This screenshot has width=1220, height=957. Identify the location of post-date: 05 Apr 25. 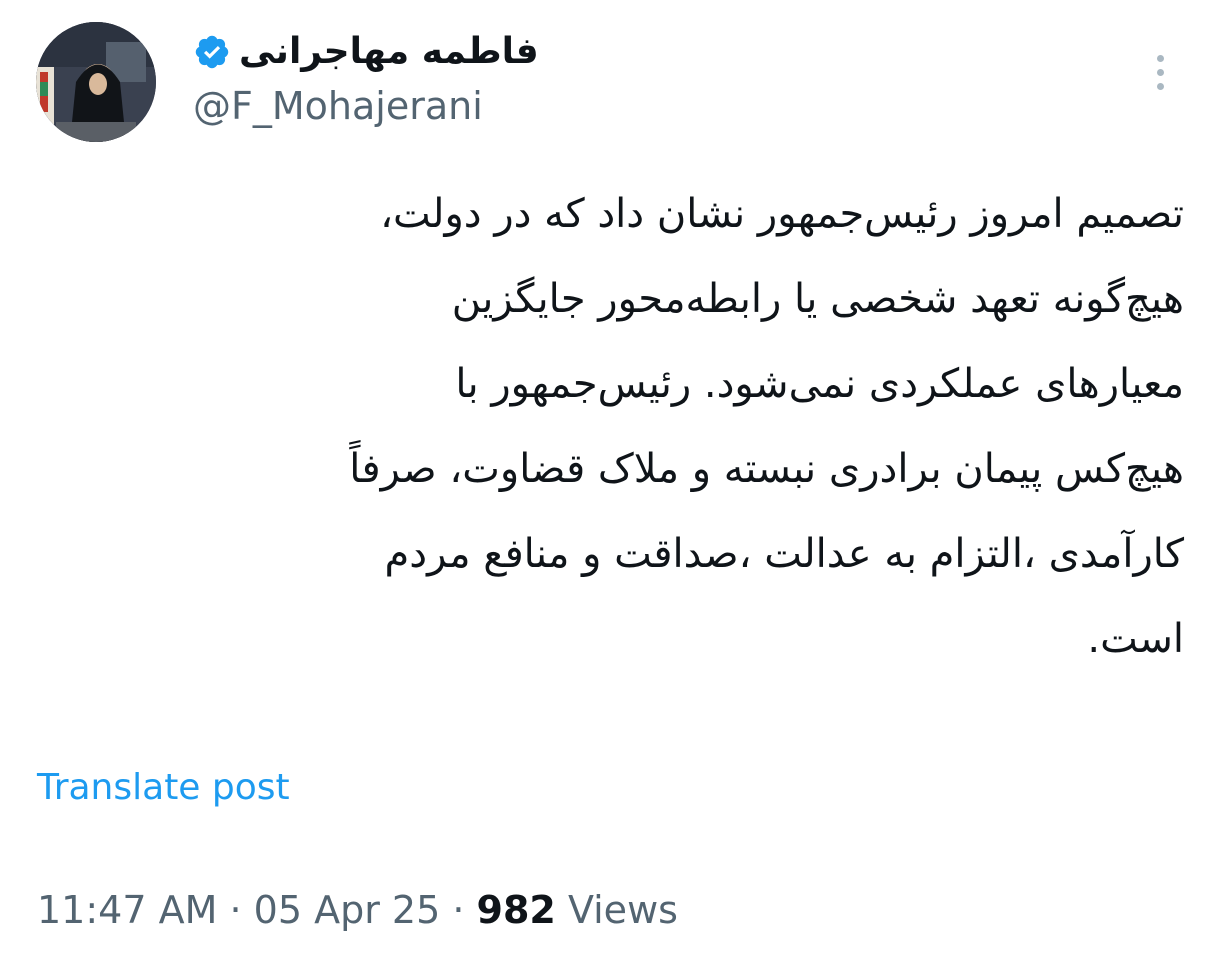
(347, 910).